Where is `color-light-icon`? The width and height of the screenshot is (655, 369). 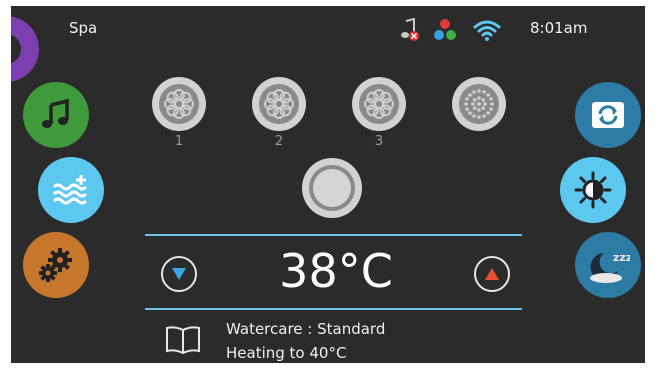
color-light-icon is located at coordinates (445, 30).